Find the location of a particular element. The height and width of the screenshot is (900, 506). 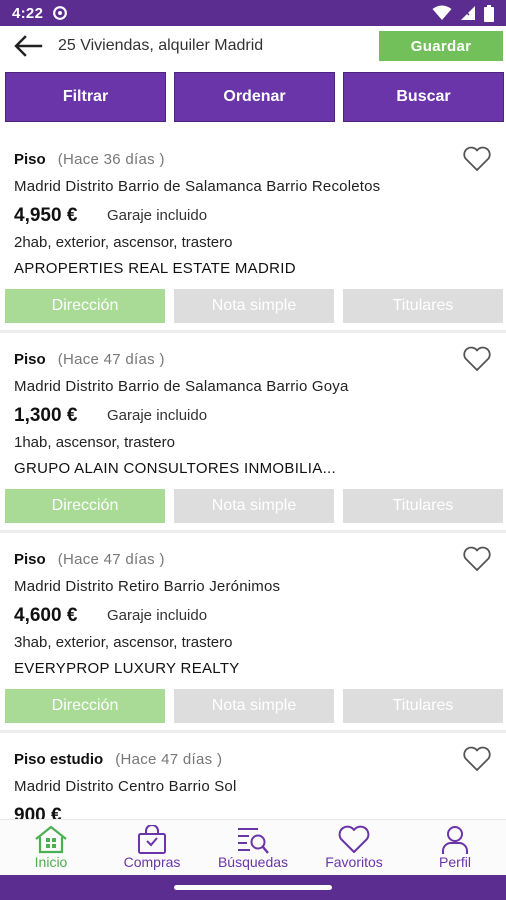

listing-price: 1,300 € is located at coordinates (46, 415).